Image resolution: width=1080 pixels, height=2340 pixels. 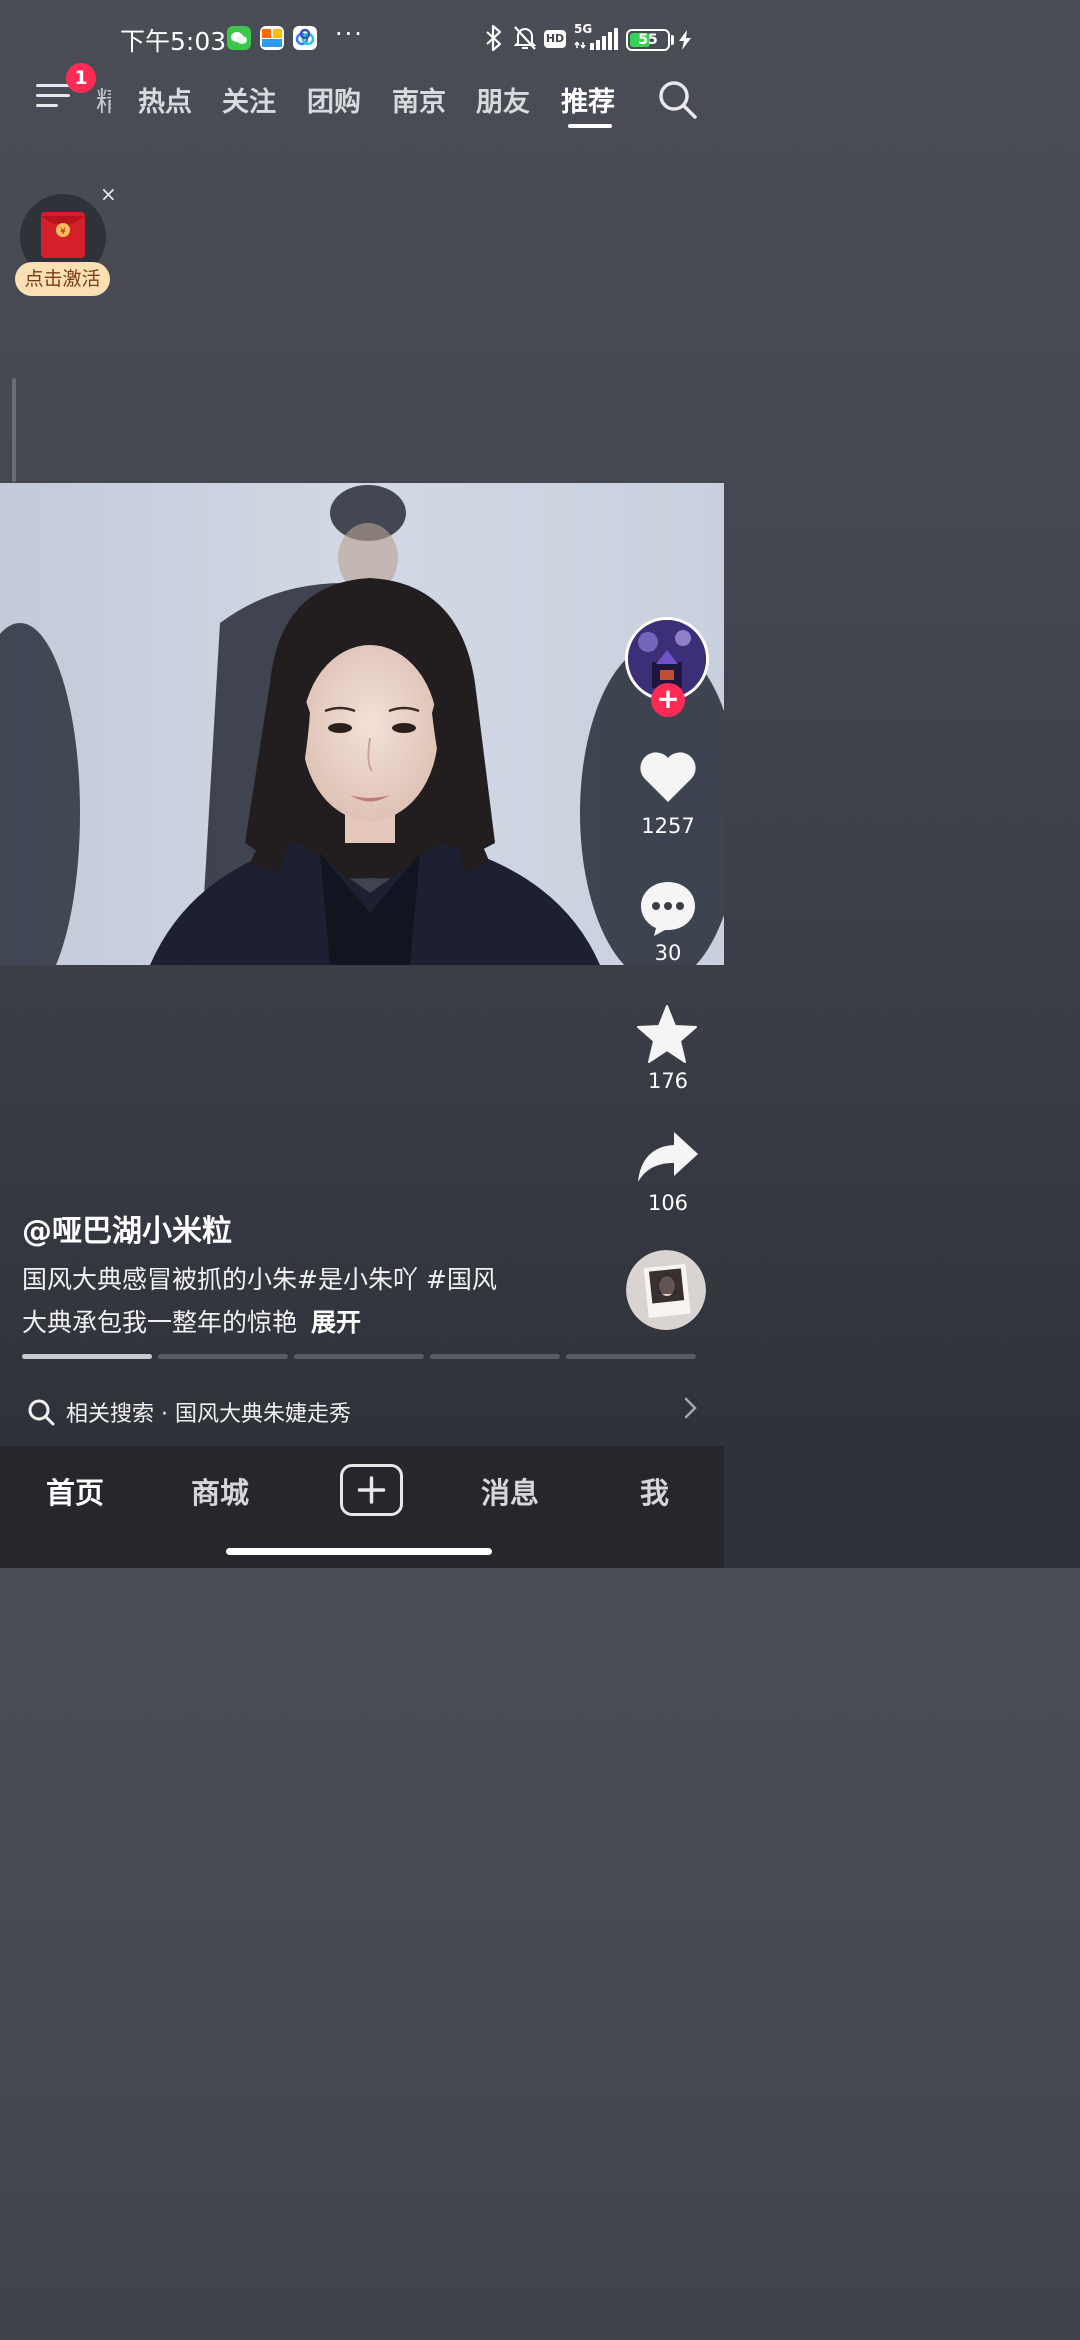 I want to click on tab-following: 关注, so click(x=249, y=99).